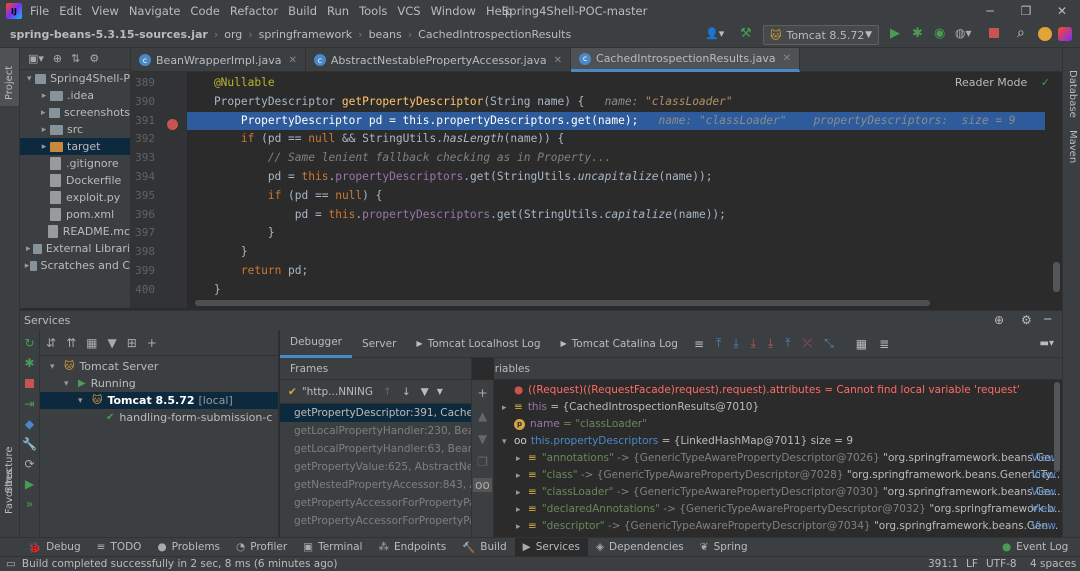 This screenshot has width=1080, height=571. Describe the element at coordinates (159, 417) in the screenshot. I see `service-item: ✔ handling-form-submission-c` at that location.